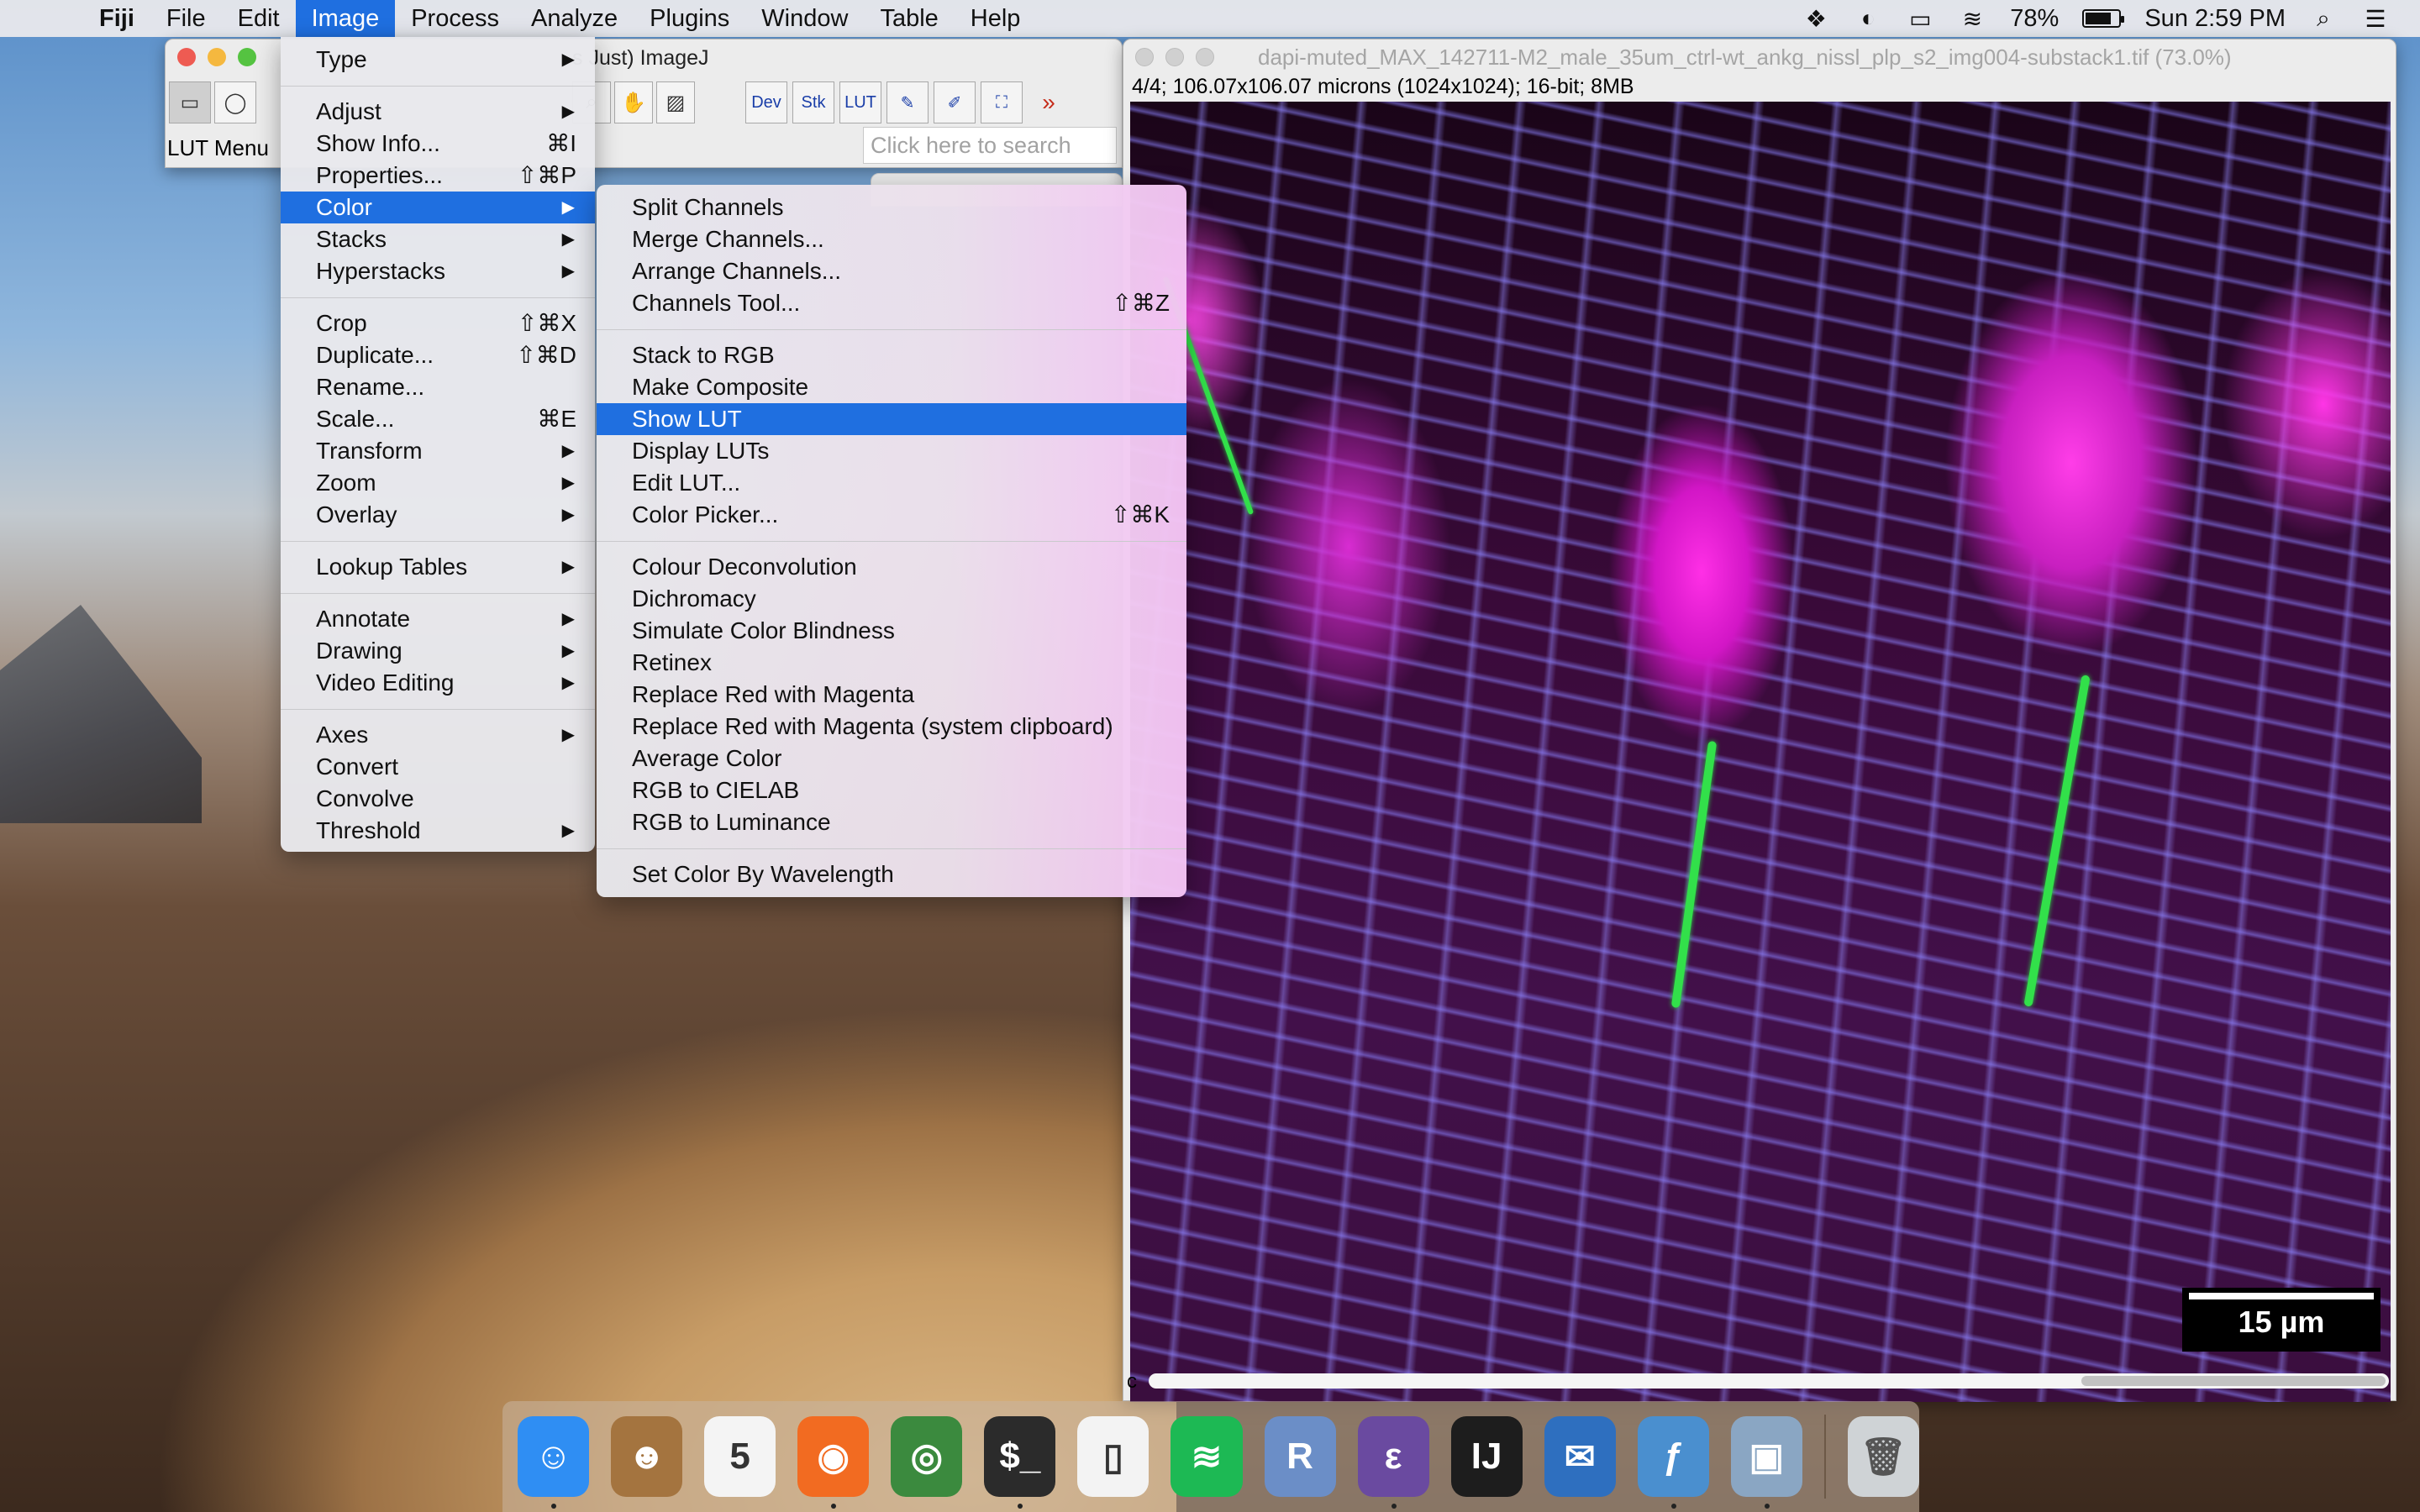 This screenshot has width=2420, height=1512. I want to click on oval-tool-icon: ◯, so click(235, 102).